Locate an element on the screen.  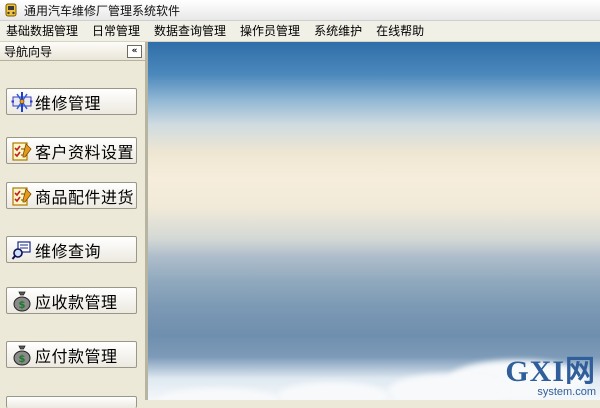
nav-payables-button: $ 应付款管理 is located at coordinates (71, 354).